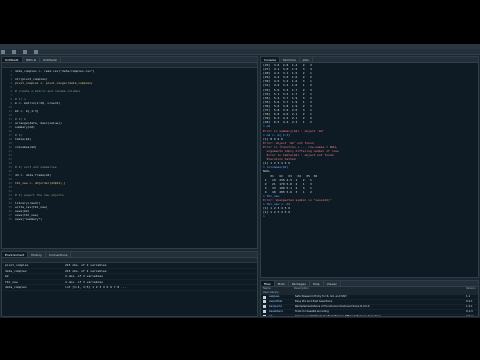 This screenshot has width=480, height=360. I want to click on variable-name: m2, so click(7, 276).